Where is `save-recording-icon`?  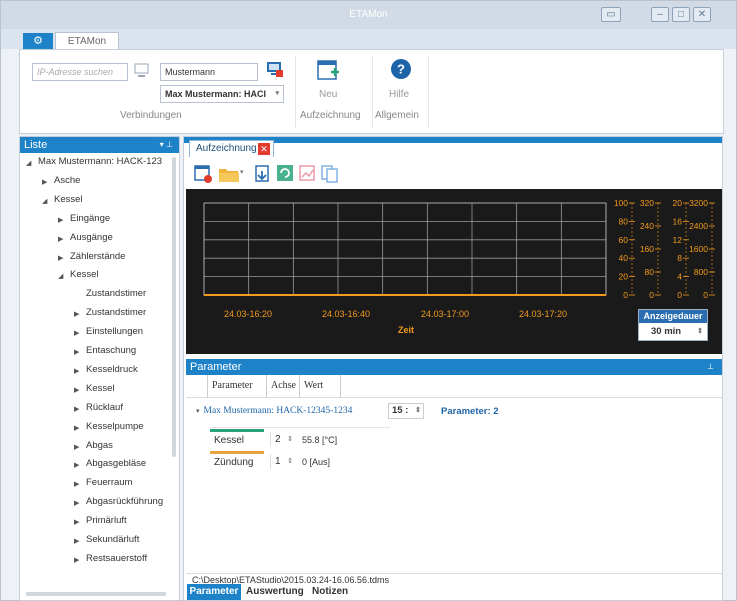 save-recording-icon is located at coordinates (204, 174).